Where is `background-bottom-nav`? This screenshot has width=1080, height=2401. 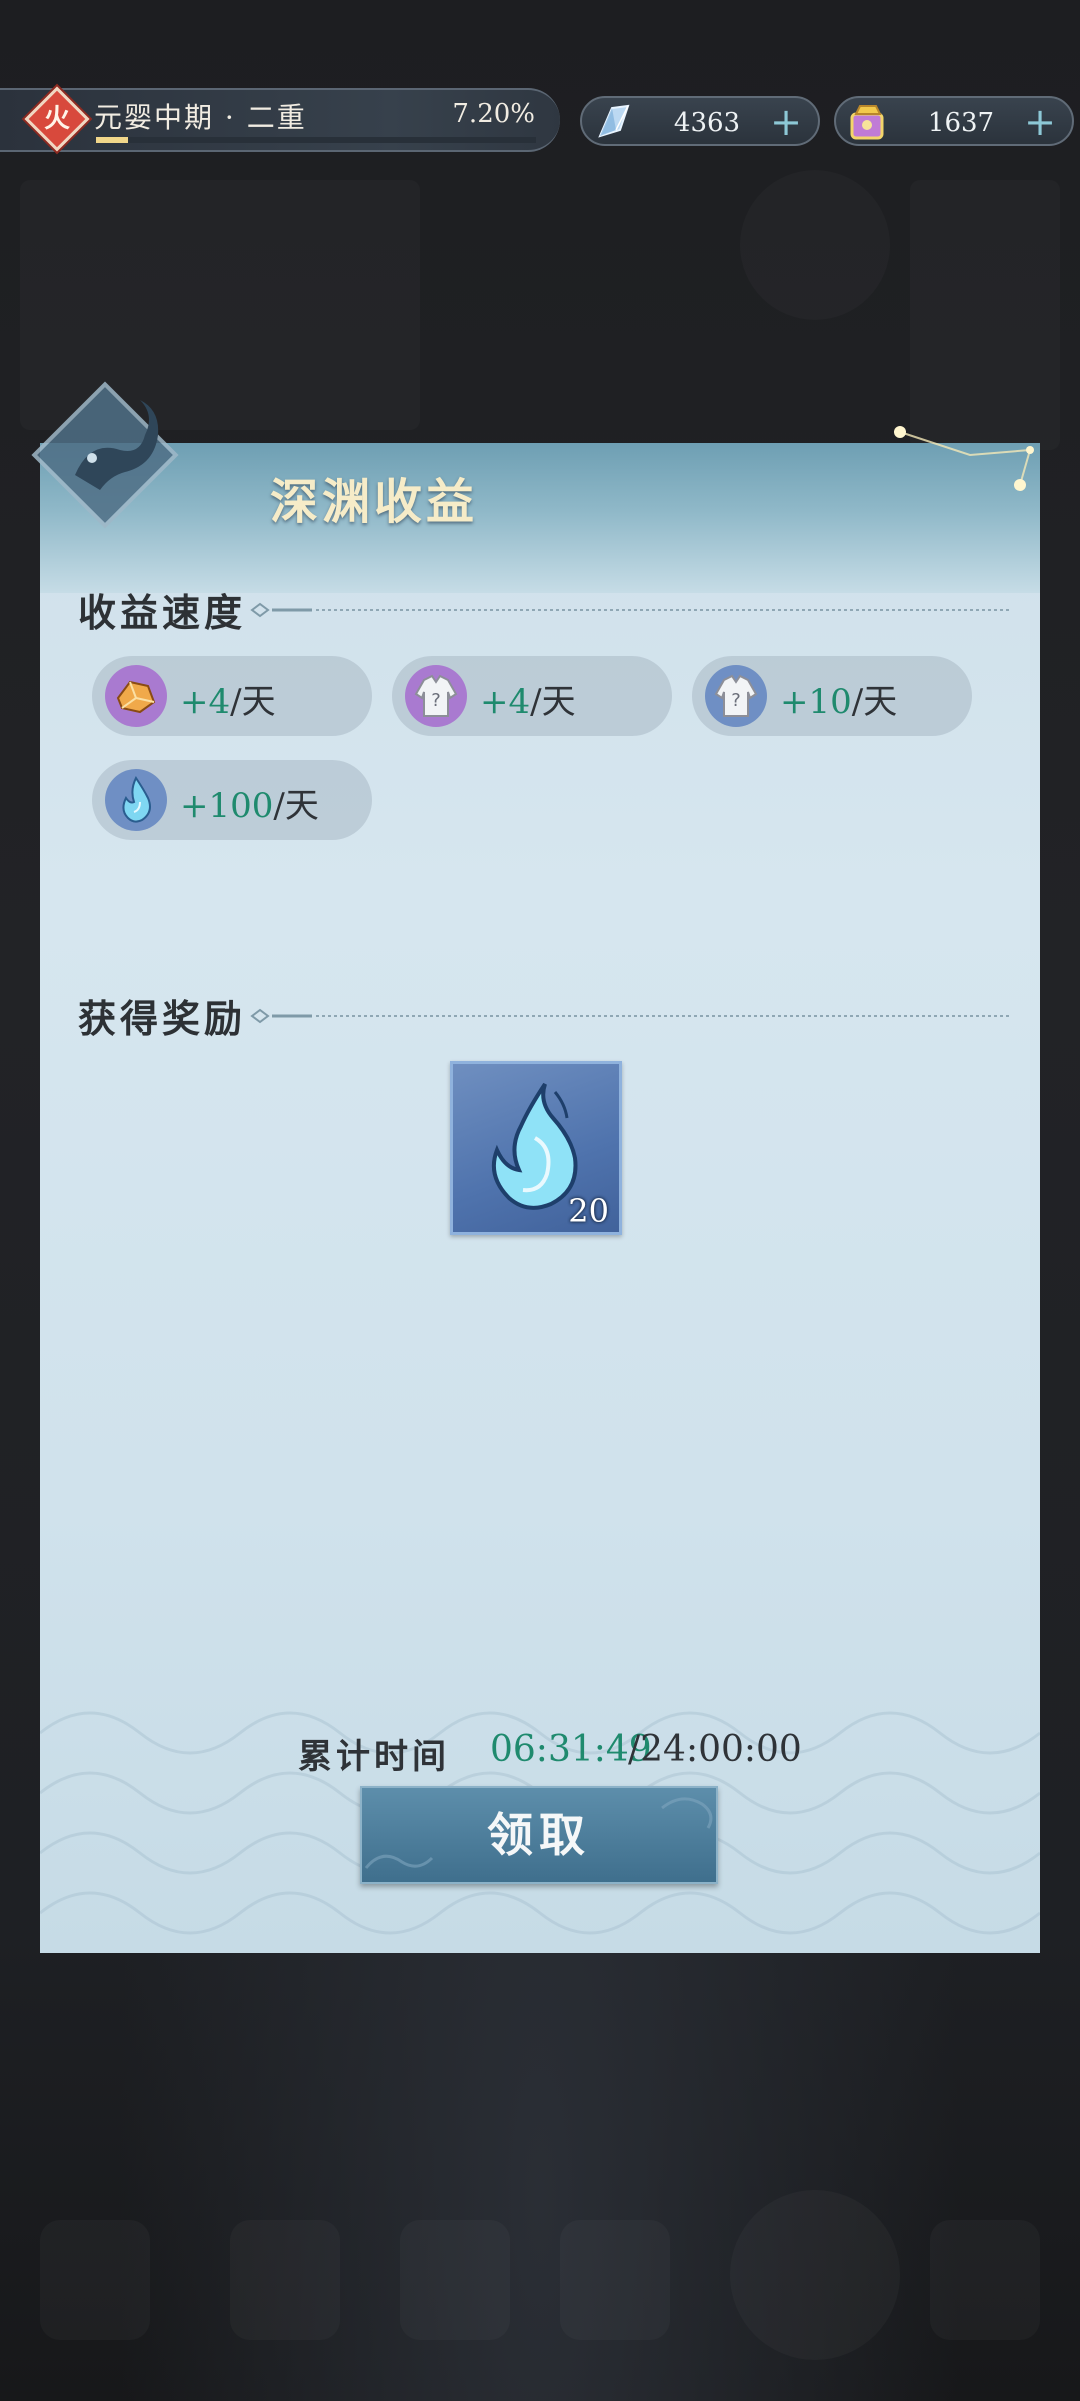 background-bottom-nav is located at coordinates (540, 2290).